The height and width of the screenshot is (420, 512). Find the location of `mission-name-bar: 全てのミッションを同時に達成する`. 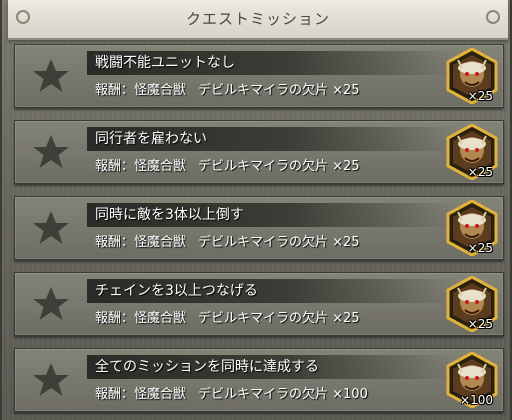

mission-name-bar: 全てのミッションを同時に達成する is located at coordinates (272, 367).